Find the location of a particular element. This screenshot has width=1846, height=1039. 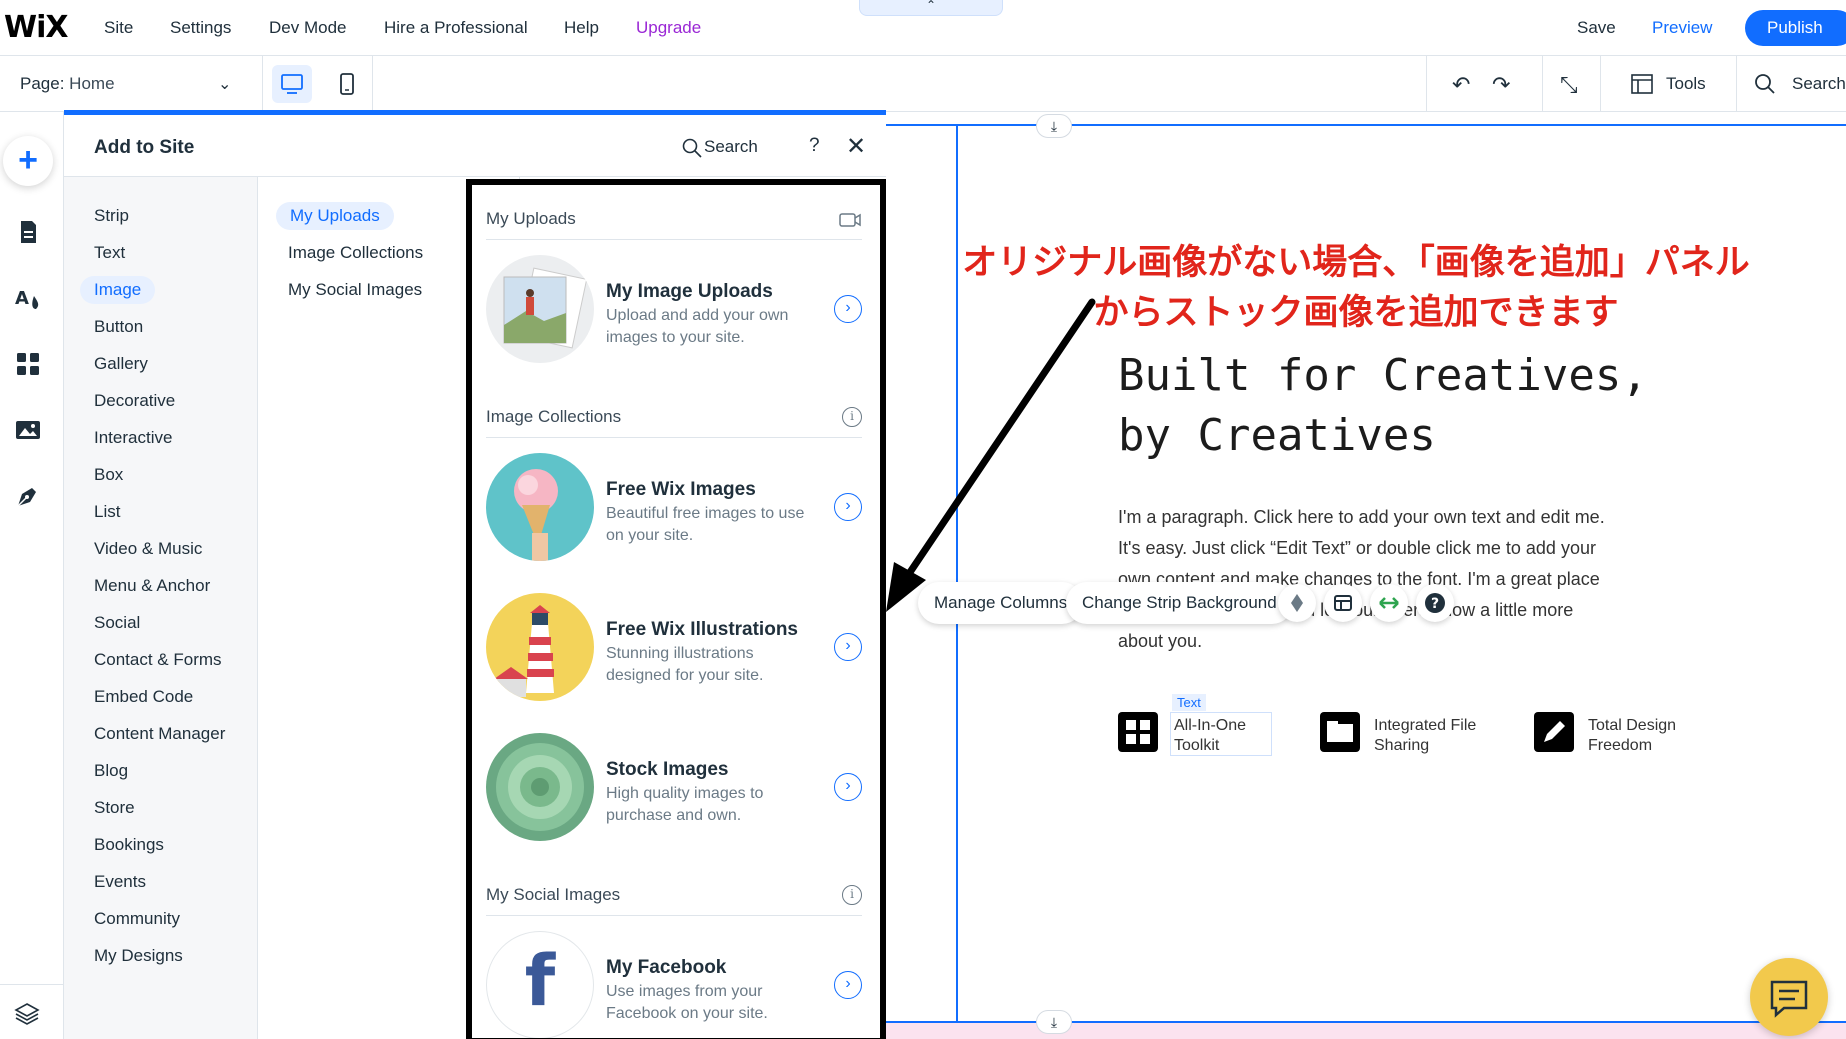

category-menu-anchor: Menu & Anchor is located at coordinates (152, 586).